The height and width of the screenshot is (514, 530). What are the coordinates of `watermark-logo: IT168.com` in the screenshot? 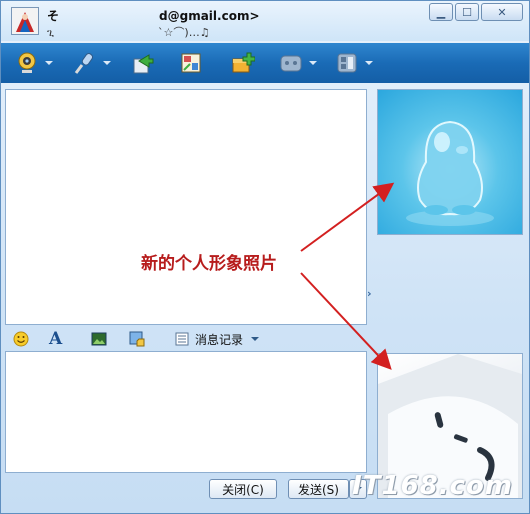 It's located at (432, 486).